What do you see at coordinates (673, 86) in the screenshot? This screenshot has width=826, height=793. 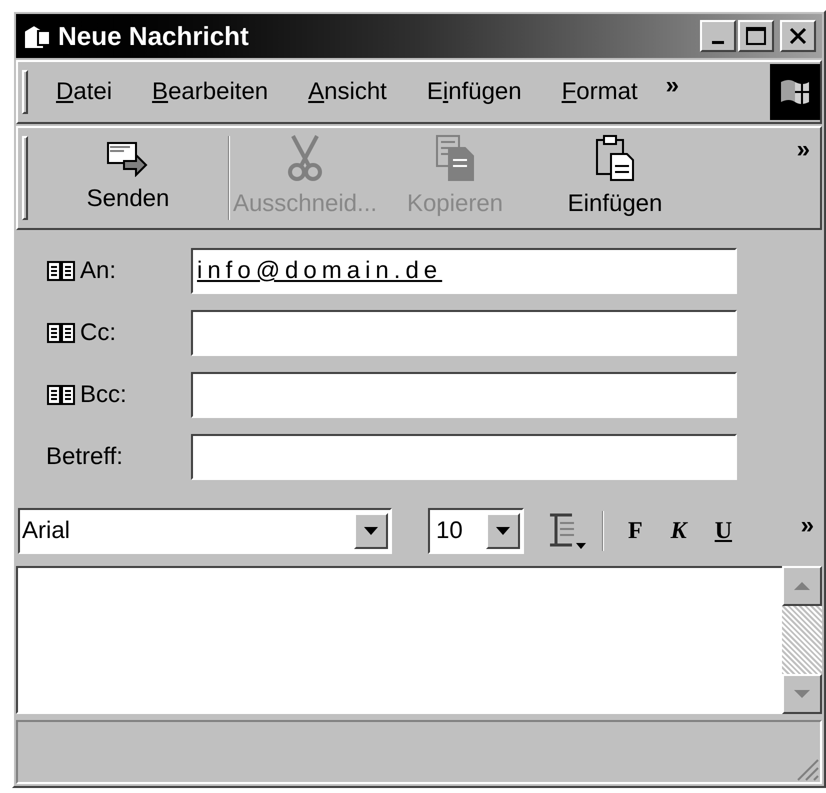 I see `menu-overflow: »` at bounding box center [673, 86].